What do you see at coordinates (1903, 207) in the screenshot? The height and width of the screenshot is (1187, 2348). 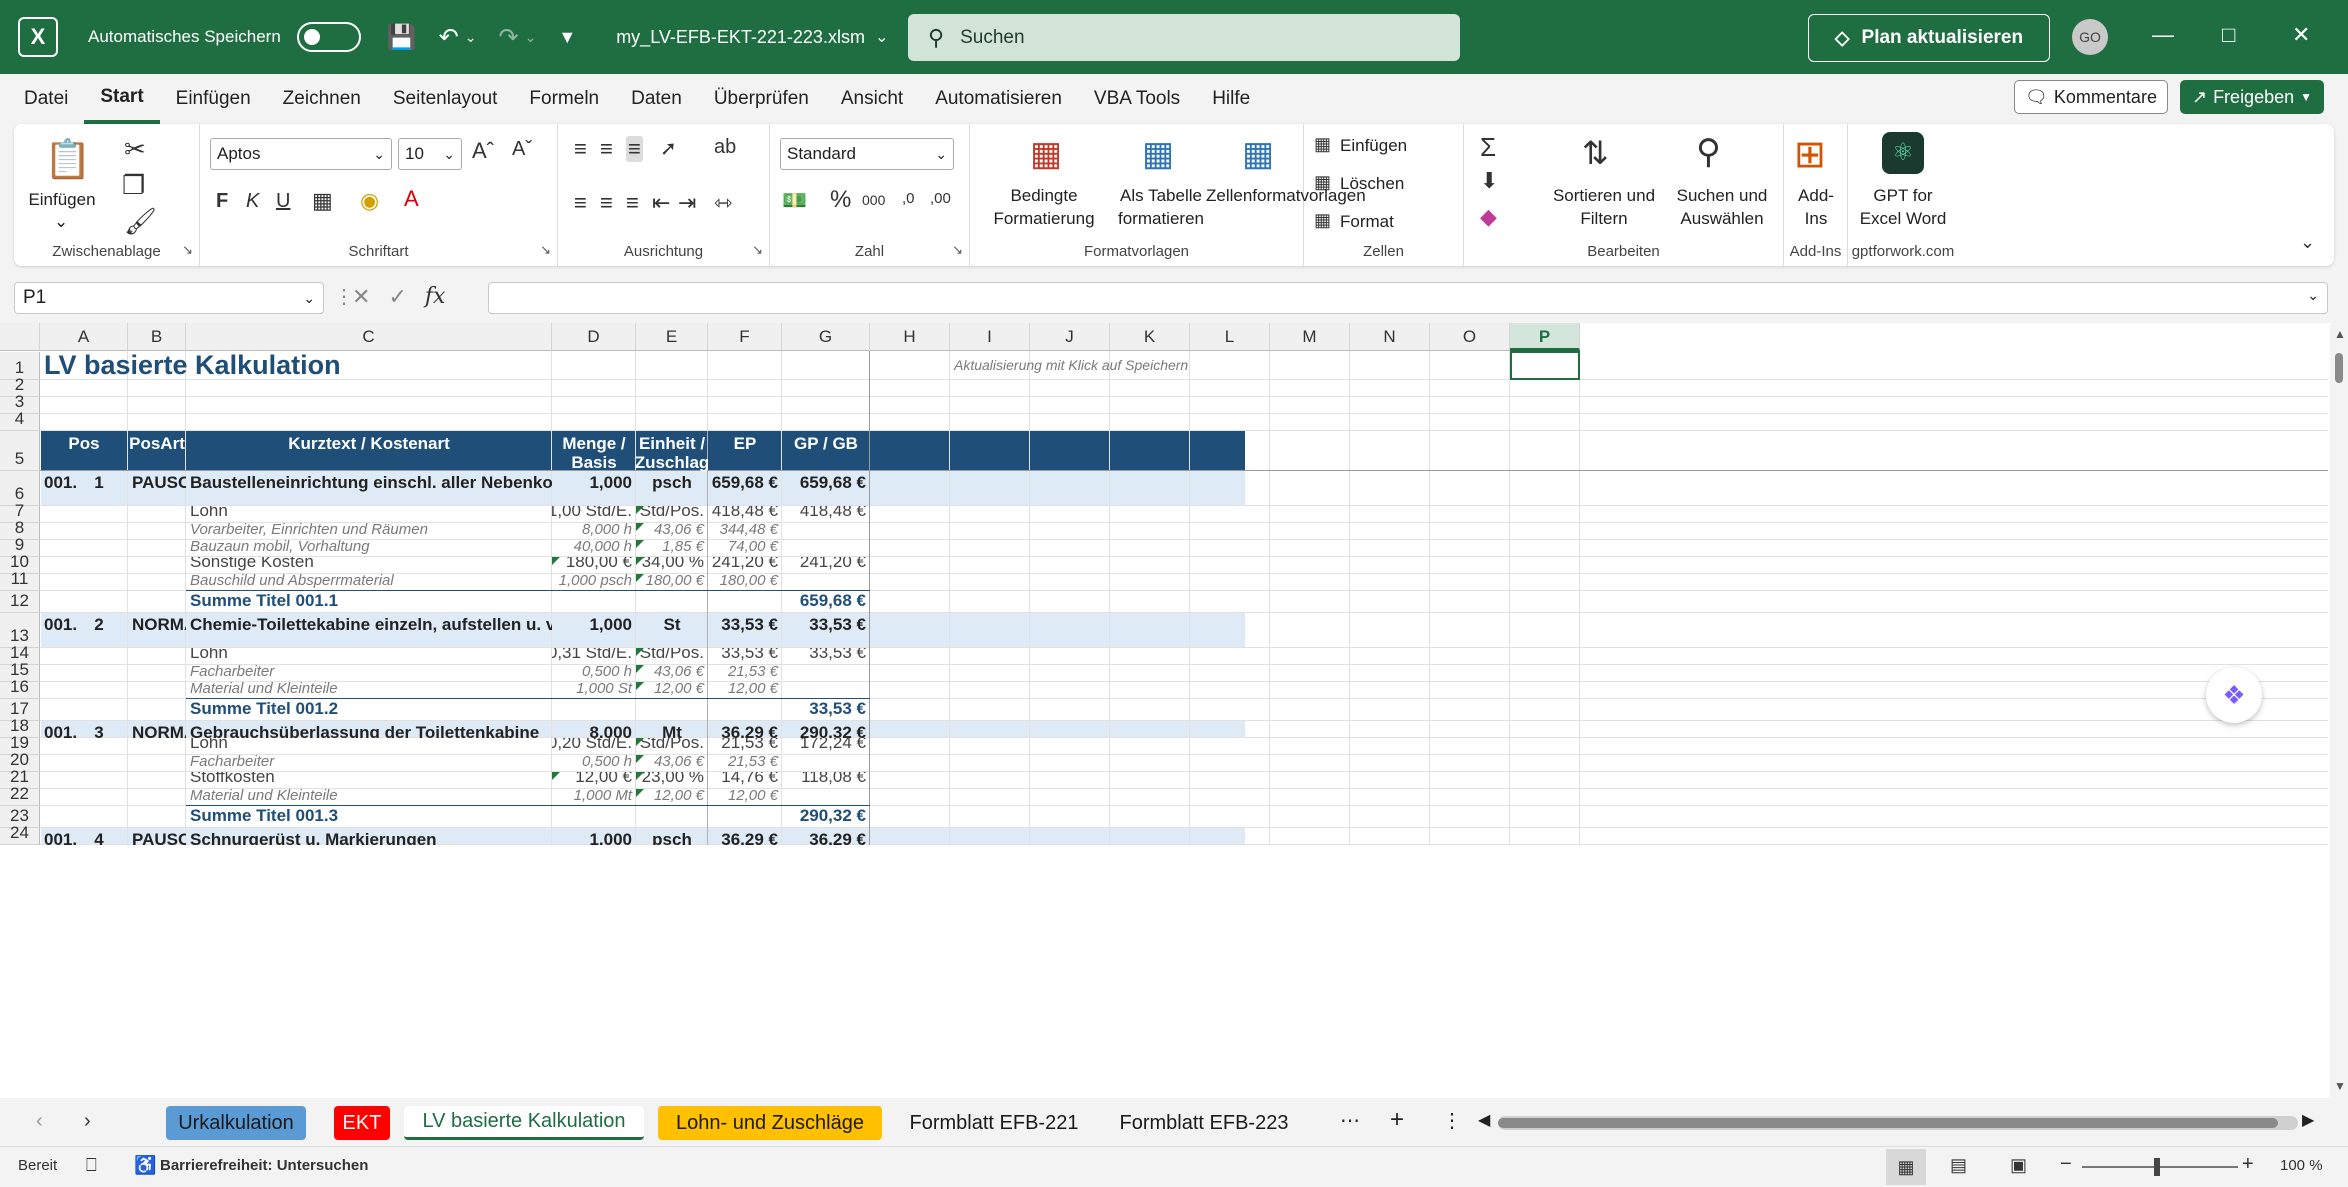 I see `gpt-button: GPT for Excel Word` at bounding box center [1903, 207].